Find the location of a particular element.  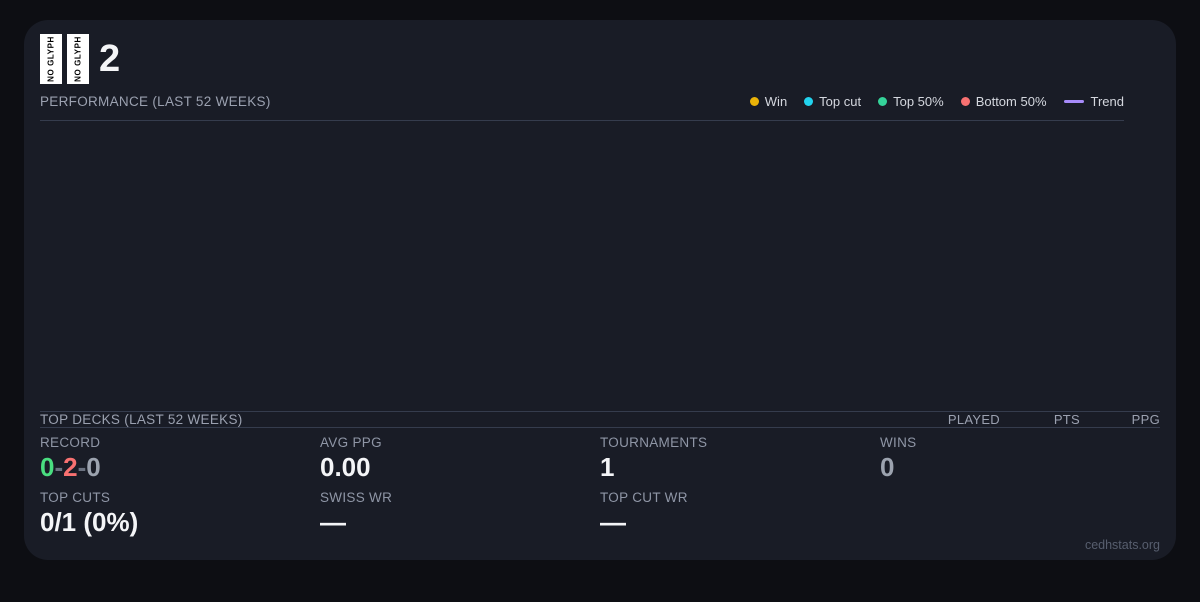

win-dot-icon is located at coordinates (754, 101).